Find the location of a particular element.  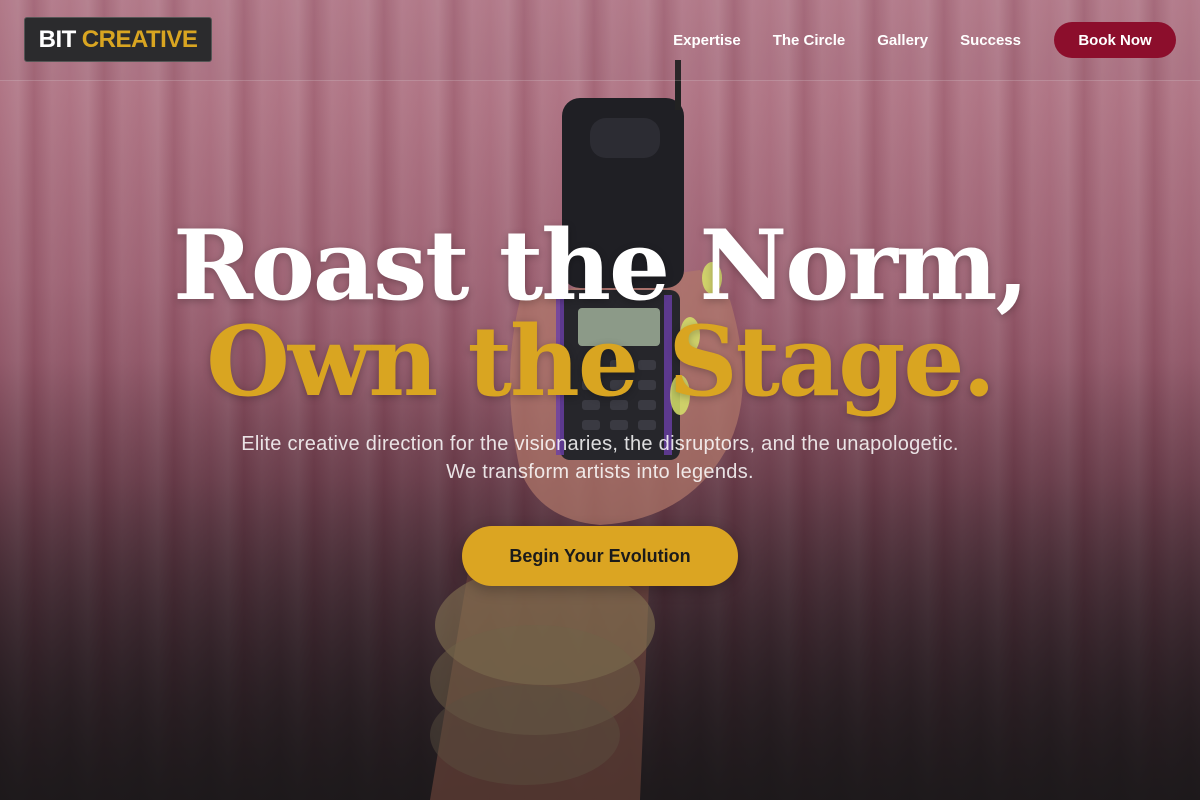

hero-subtitle-line-2: We transform artists into legends. is located at coordinates (600, 472).